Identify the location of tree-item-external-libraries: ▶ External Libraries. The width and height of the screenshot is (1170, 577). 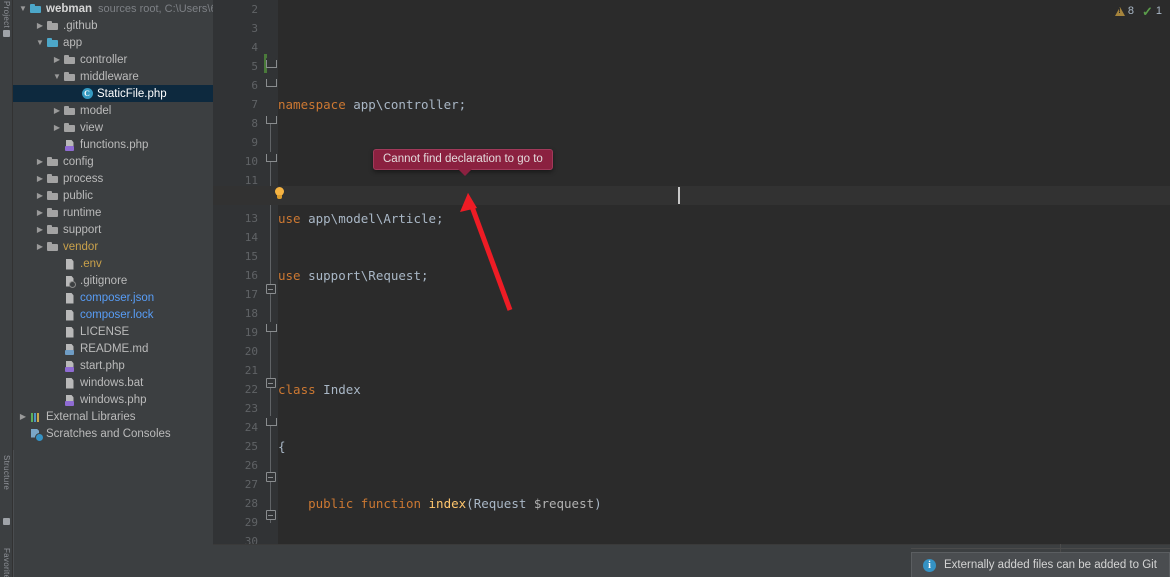
(113, 416).